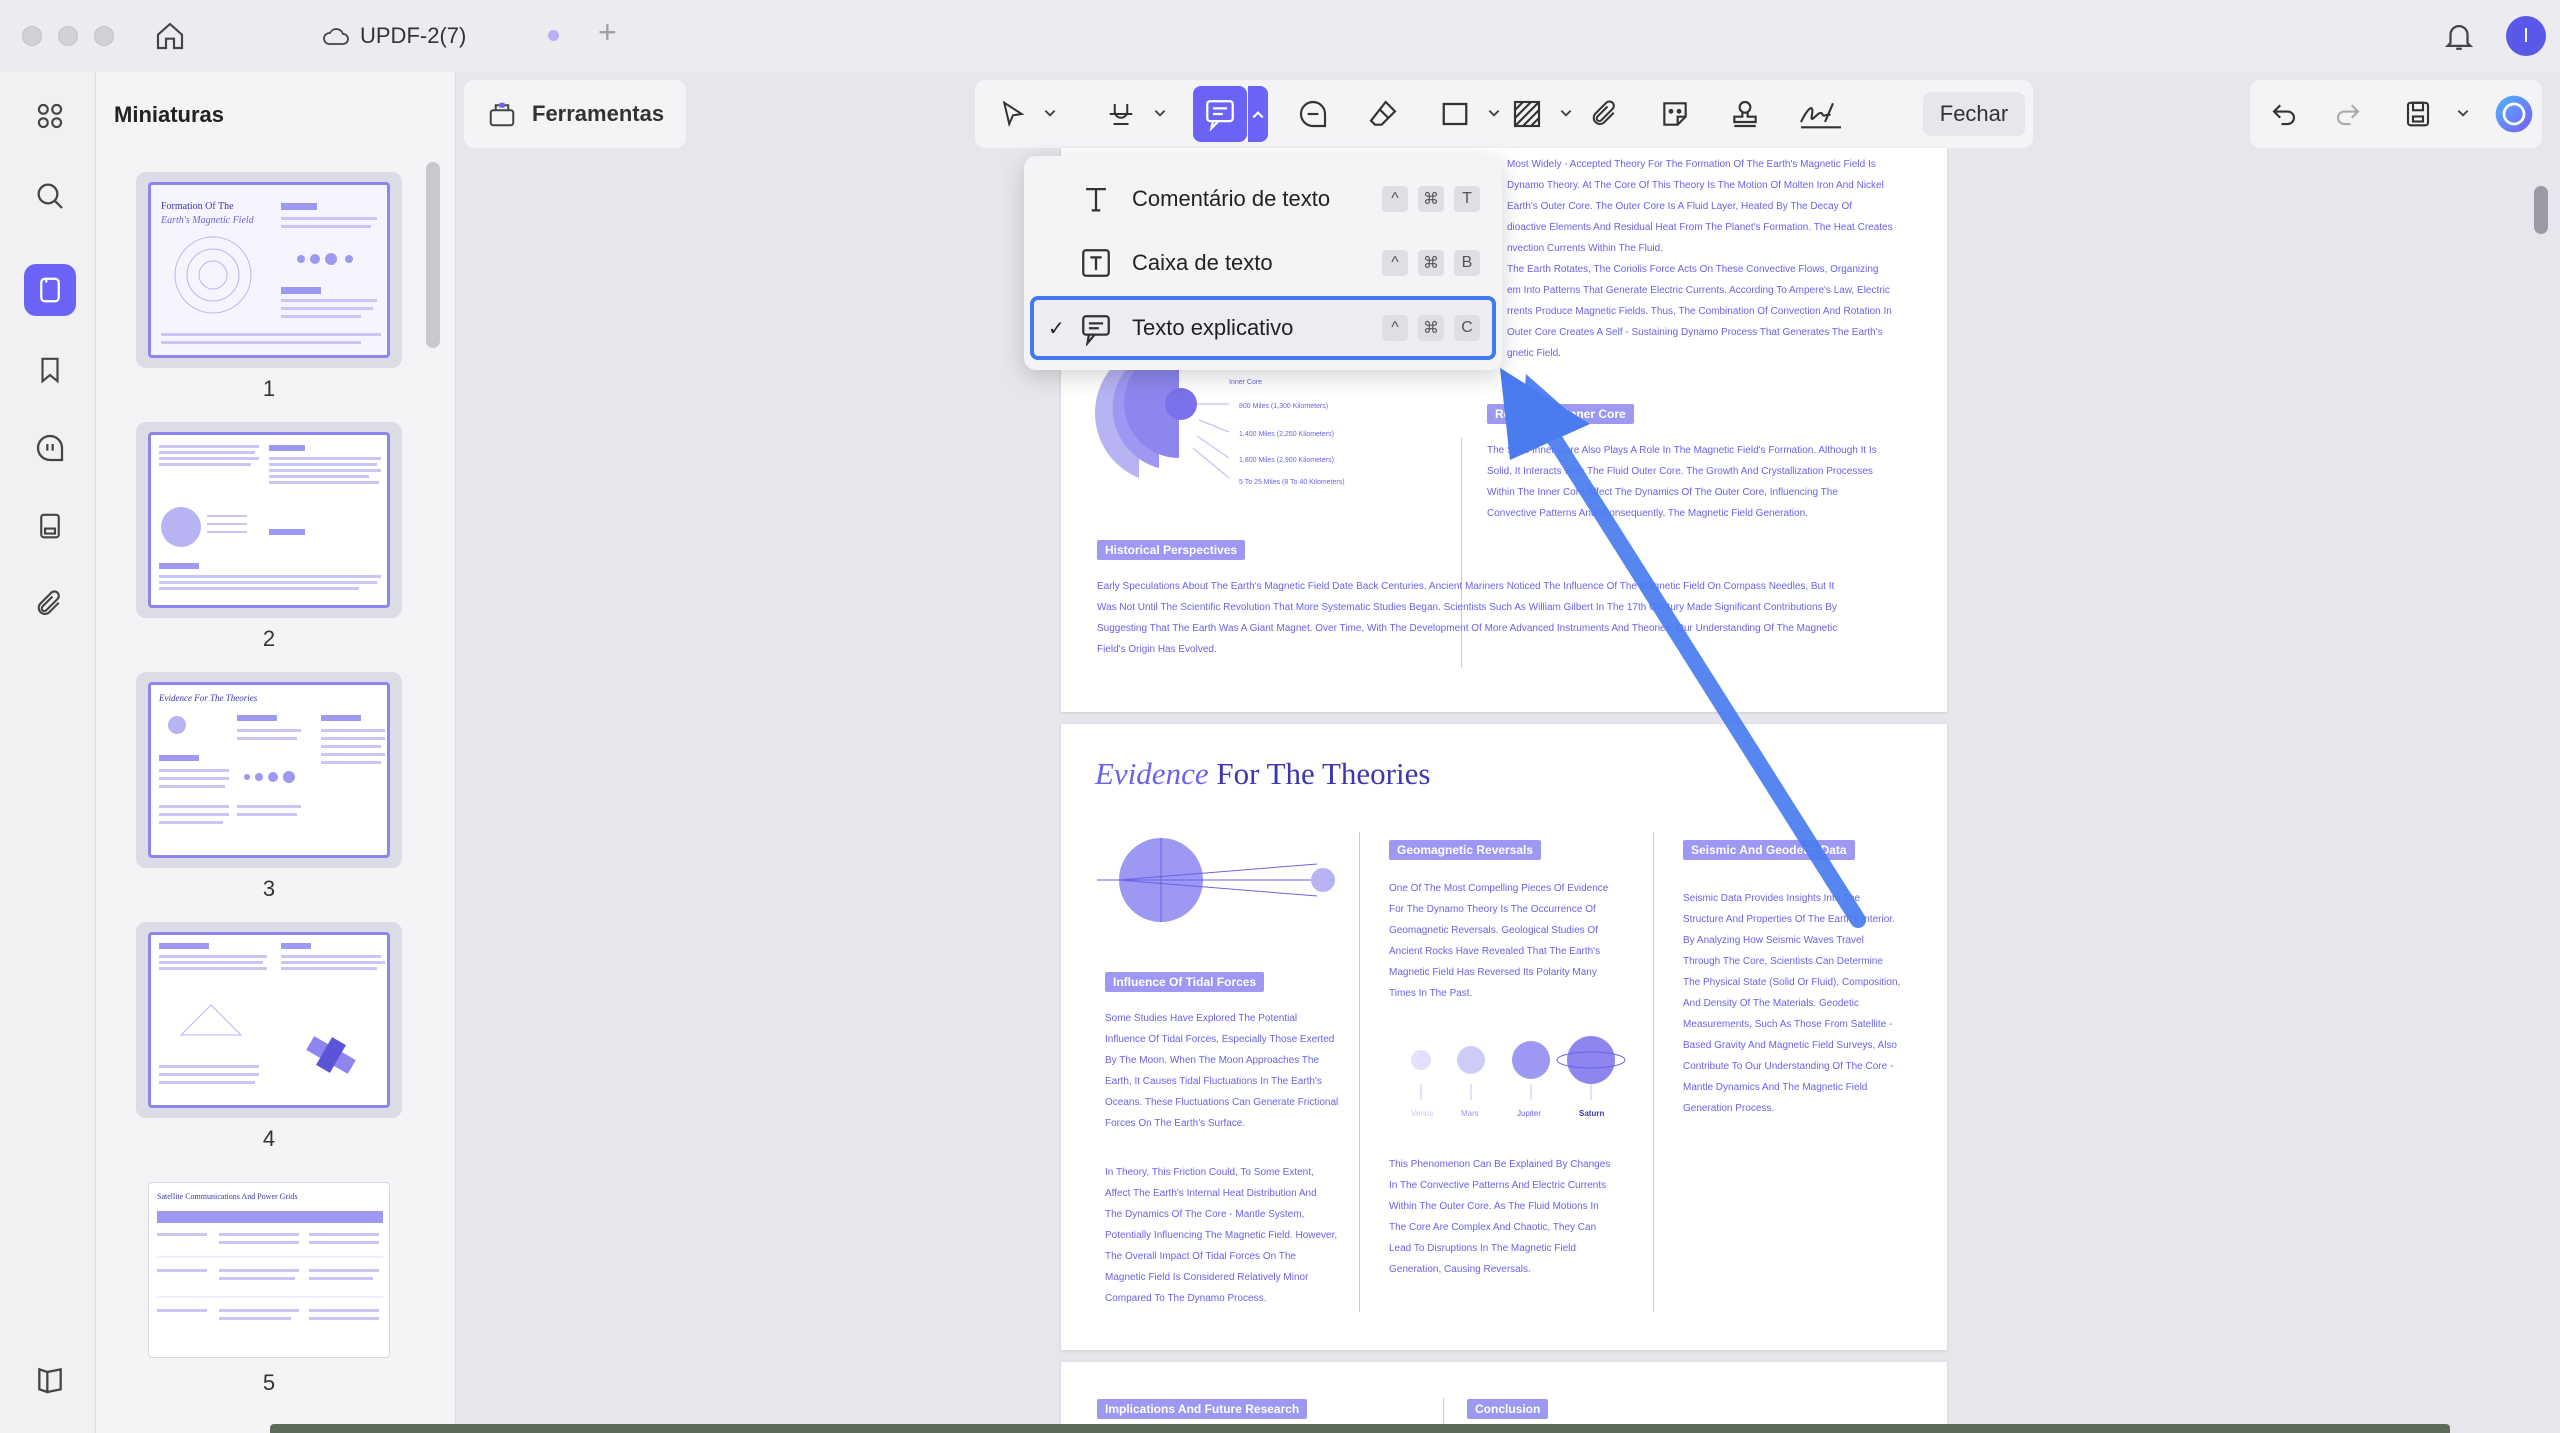 Image resolution: width=2560 pixels, height=1433 pixels. I want to click on select-tool-button, so click(1013, 114).